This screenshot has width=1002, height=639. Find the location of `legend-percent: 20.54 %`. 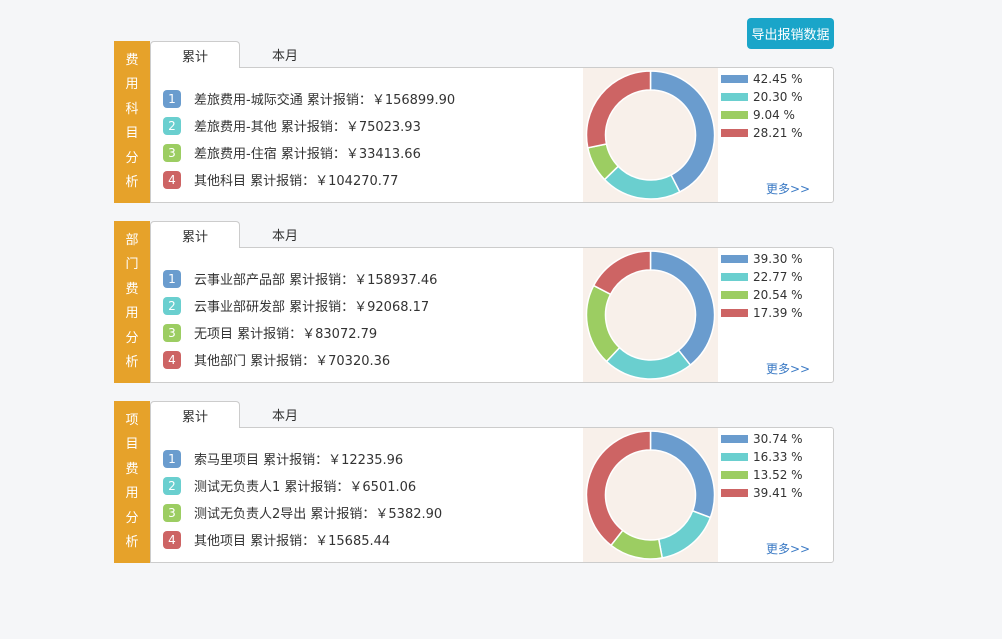

legend-percent: 20.54 % is located at coordinates (778, 295).